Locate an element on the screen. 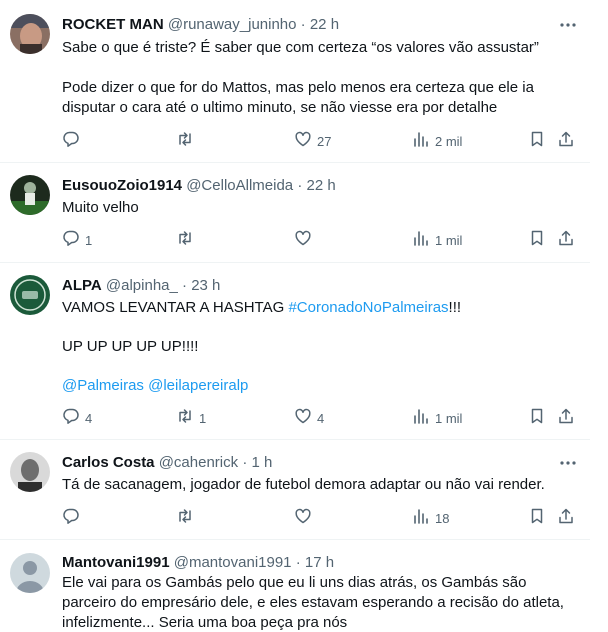 Image resolution: width=608 pixels, height=632 pixels. display-name: ROCKET MAN is located at coordinates (113, 24).